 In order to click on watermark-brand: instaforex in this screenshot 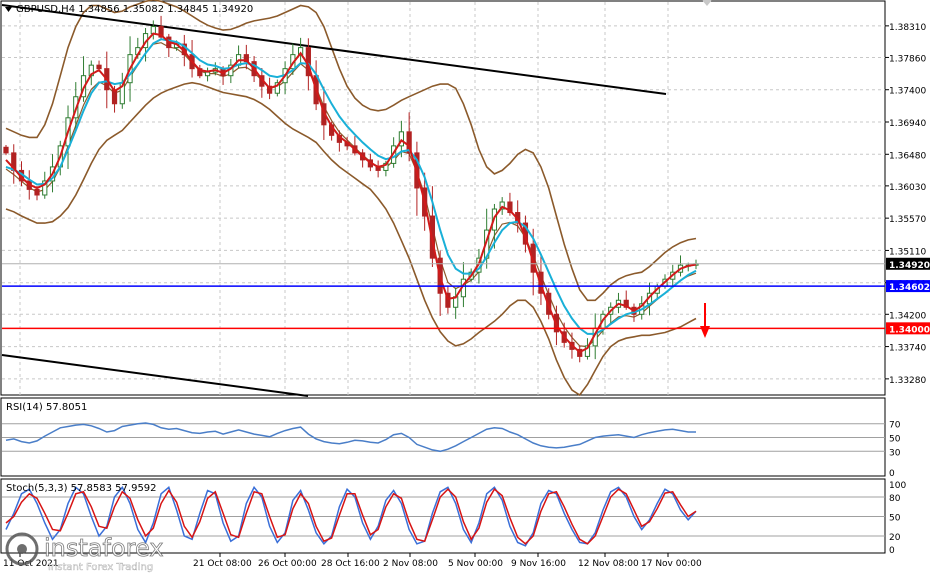, I will do `click(104, 548)`.